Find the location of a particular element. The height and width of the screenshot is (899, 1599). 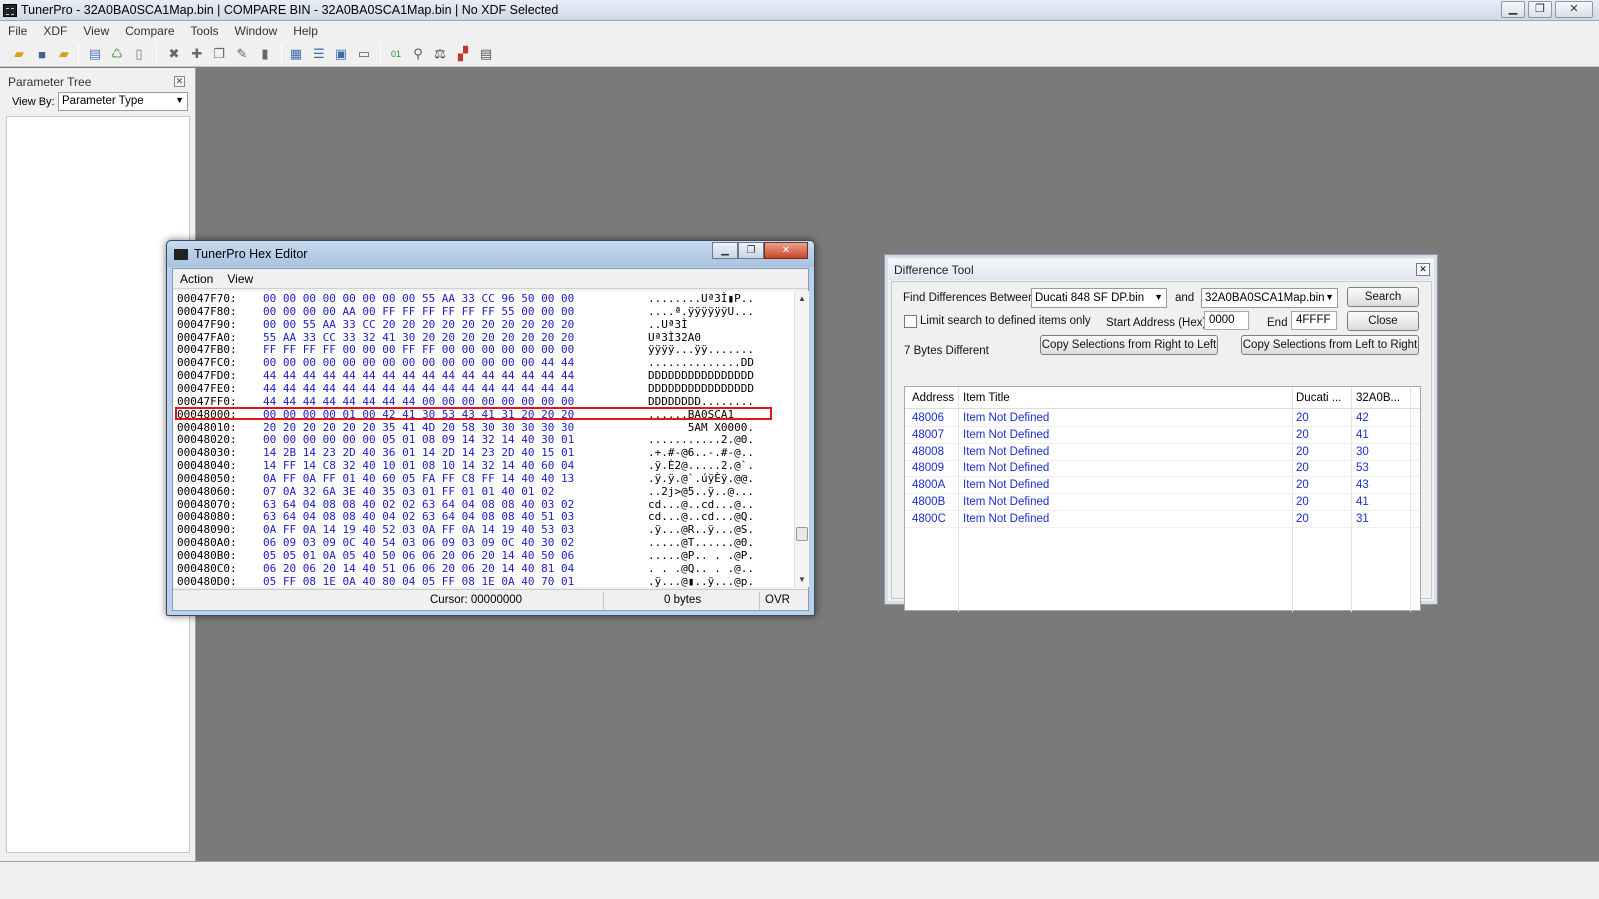

hex-maximize-button: ❐ is located at coordinates (751, 250).